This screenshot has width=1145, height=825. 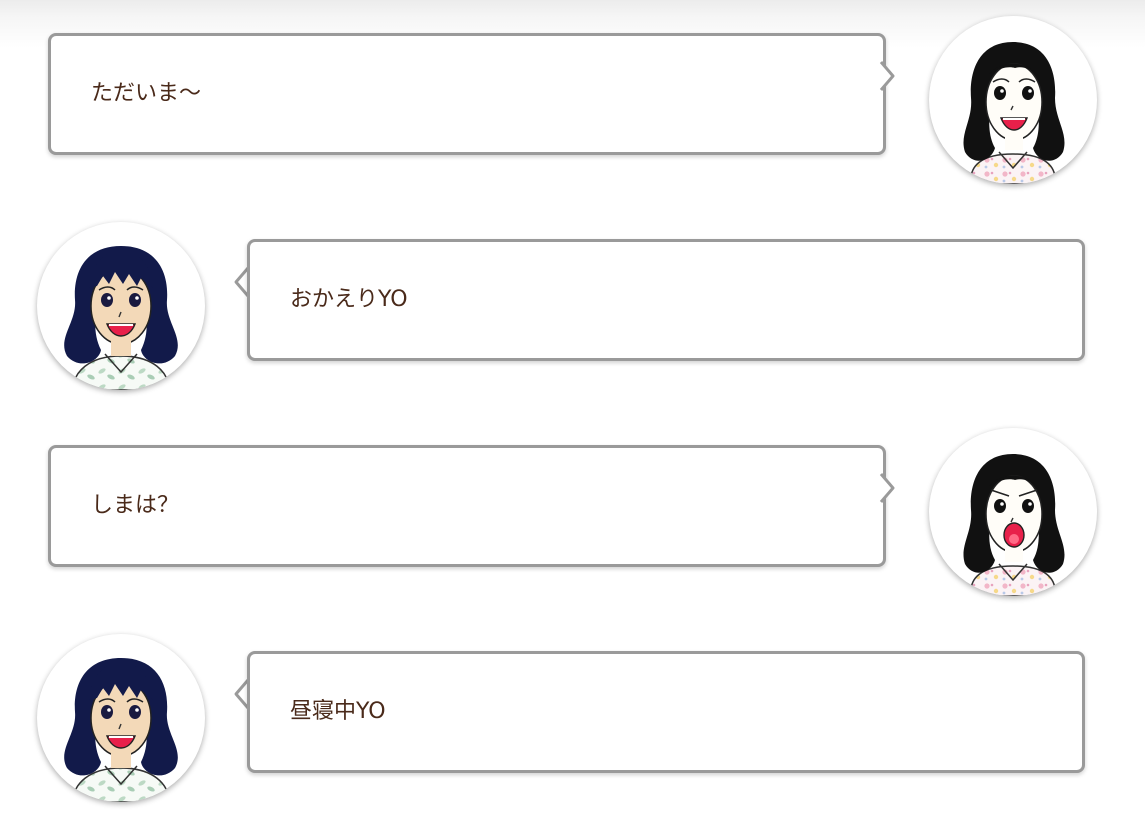 What do you see at coordinates (146, 93) in the screenshot?
I see `message-text: ただいま〜` at bounding box center [146, 93].